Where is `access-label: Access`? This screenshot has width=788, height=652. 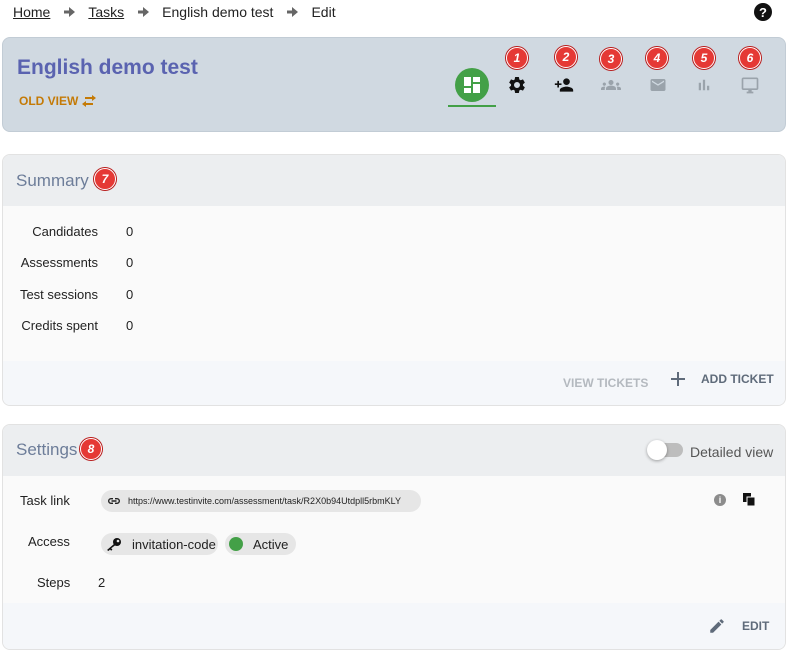 access-label: Access is located at coordinates (49, 541).